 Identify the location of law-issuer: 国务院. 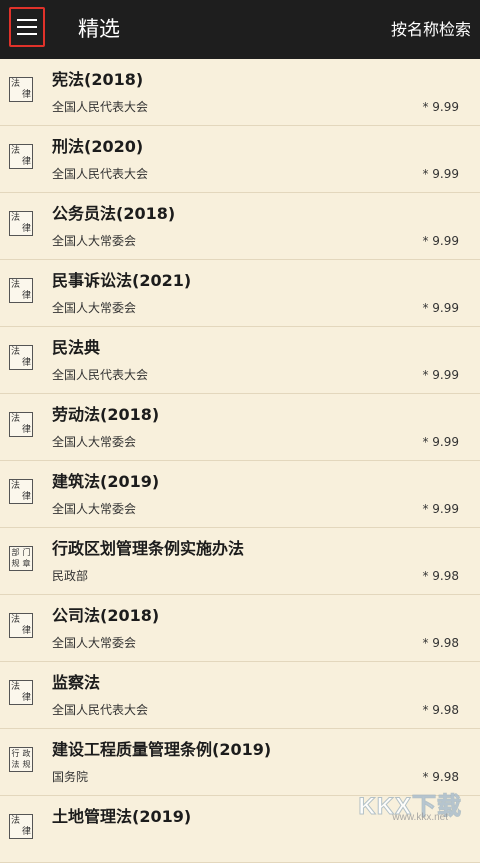
(70, 777).